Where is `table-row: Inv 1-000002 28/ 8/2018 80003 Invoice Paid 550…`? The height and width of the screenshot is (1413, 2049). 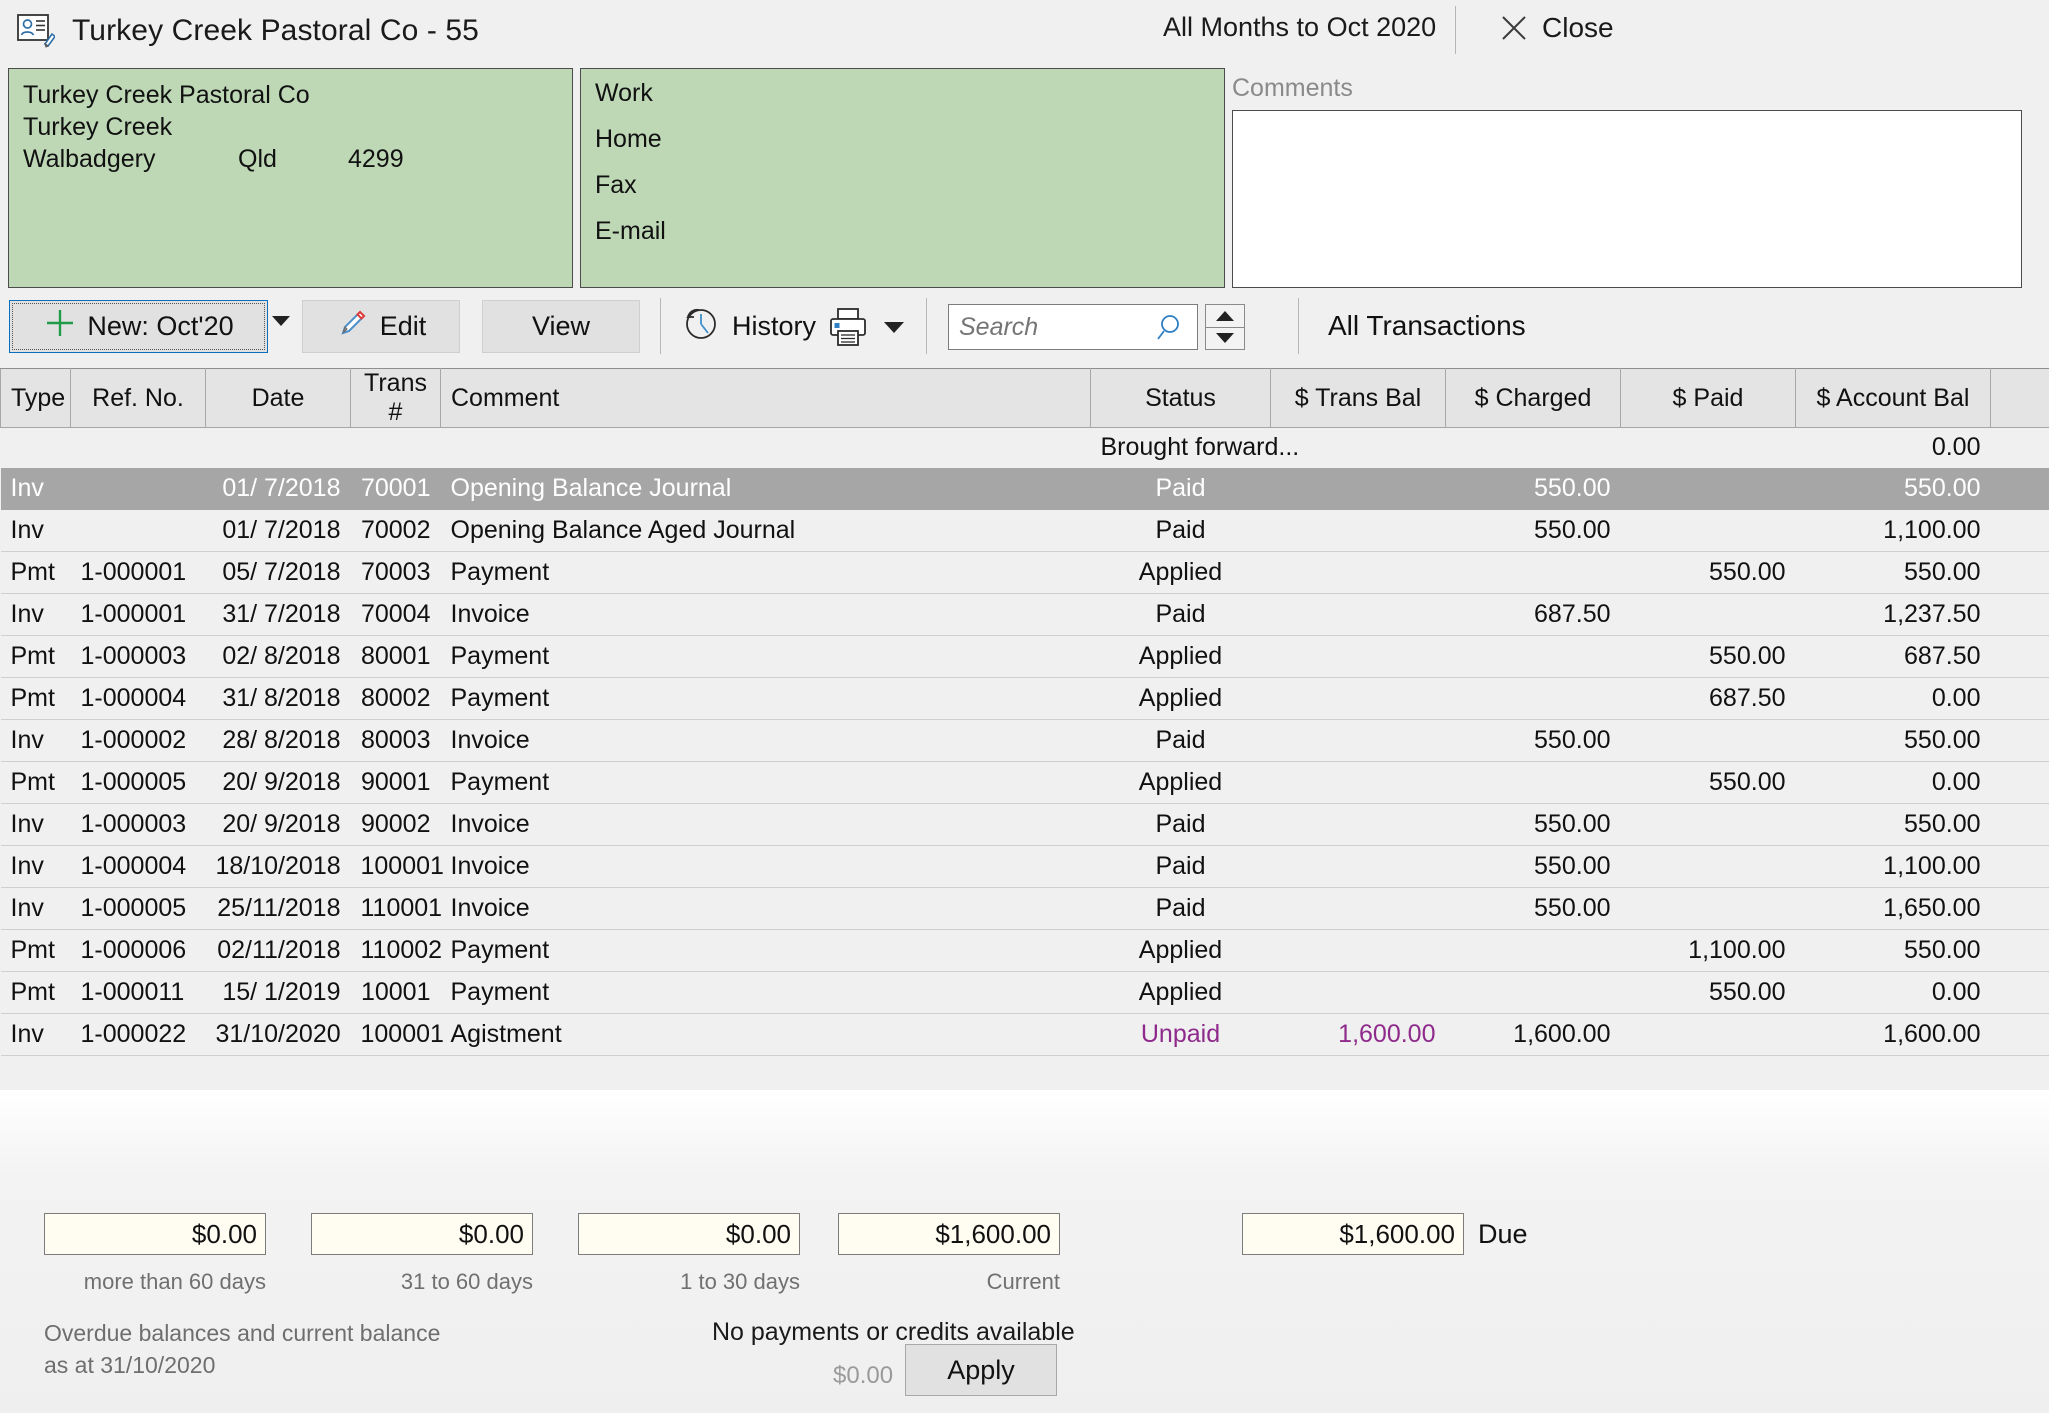
table-row: Inv 1-000002 28/ 8/2018 80003 Invoice Paid 550… is located at coordinates (1024, 740).